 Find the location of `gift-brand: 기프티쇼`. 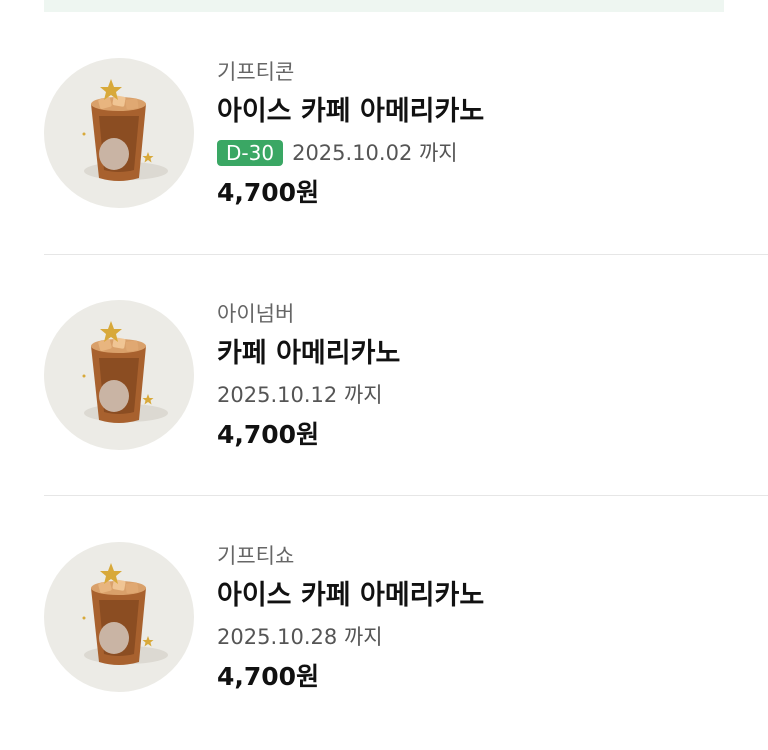

gift-brand: 기프티쇼 is located at coordinates (256, 556).